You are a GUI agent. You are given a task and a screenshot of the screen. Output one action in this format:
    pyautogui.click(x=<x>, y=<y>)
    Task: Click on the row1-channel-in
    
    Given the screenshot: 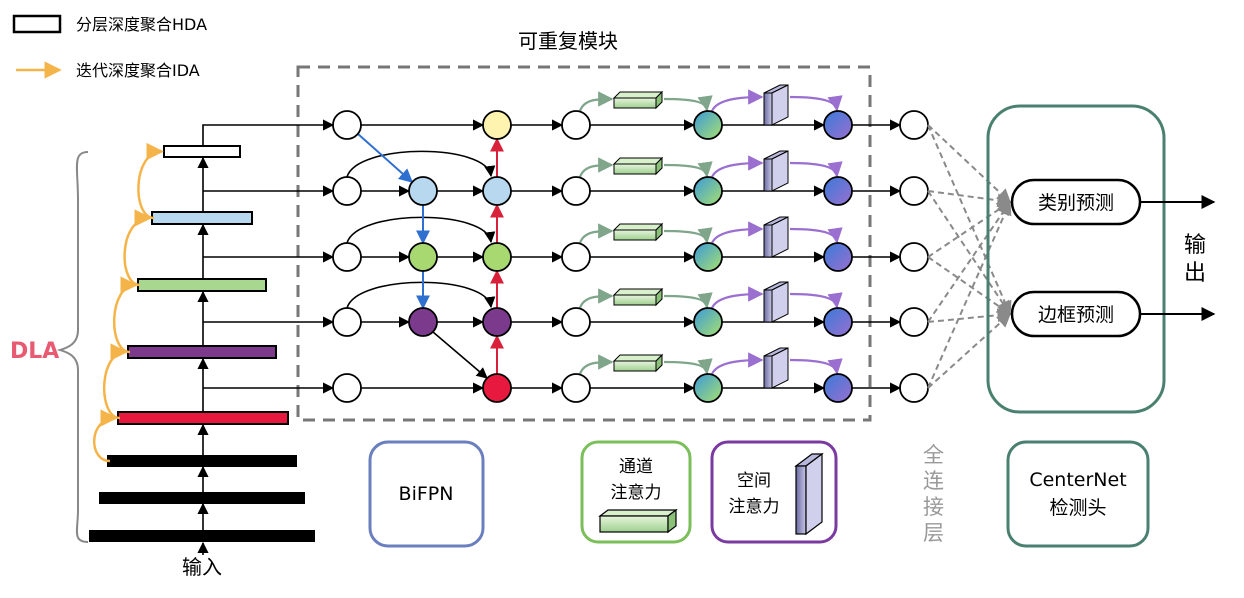 What is the action you would take?
    pyautogui.click(x=596, y=167)
    